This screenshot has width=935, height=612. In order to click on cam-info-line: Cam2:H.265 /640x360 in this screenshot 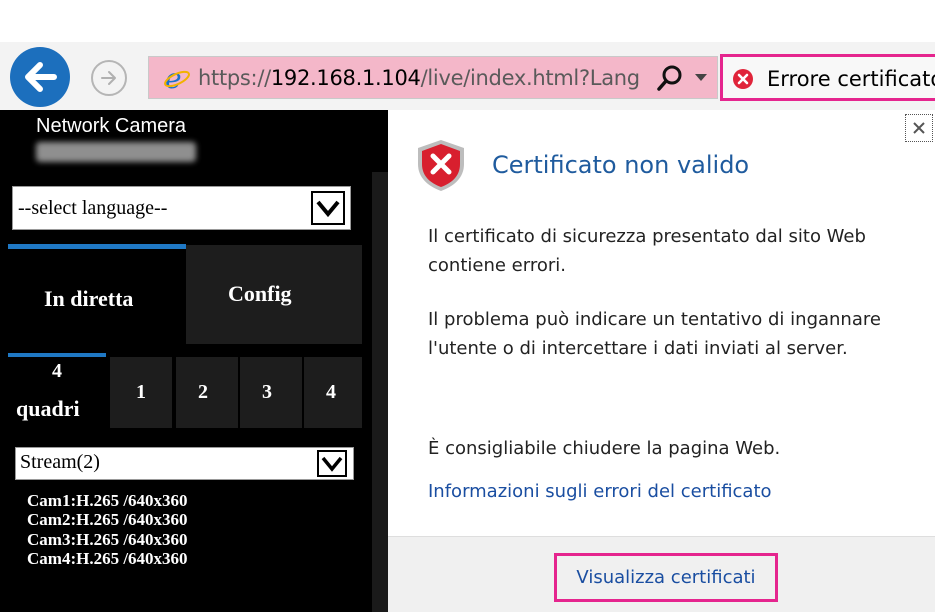, I will do `click(107, 519)`.